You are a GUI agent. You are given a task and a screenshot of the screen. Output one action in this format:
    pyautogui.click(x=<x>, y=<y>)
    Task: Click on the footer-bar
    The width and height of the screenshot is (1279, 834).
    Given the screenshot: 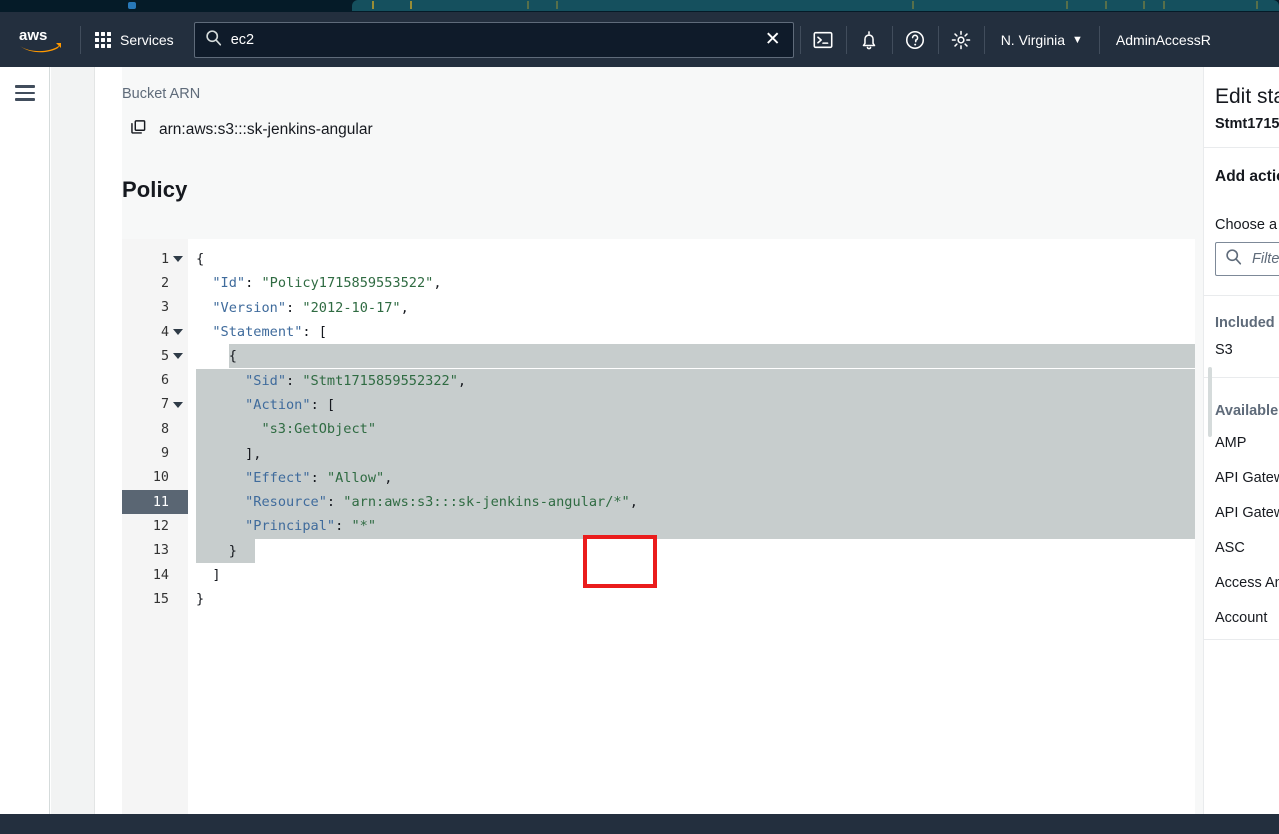 What is the action you would take?
    pyautogui.click(x=639, y=824)
    